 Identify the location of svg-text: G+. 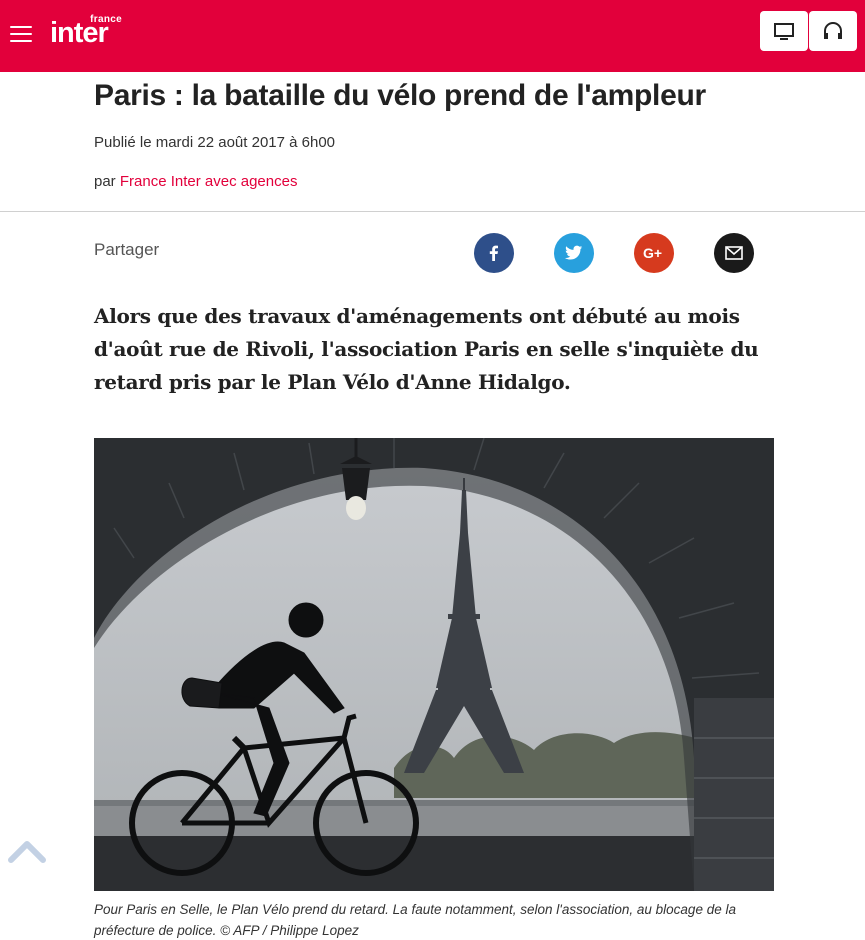
(652, 253).